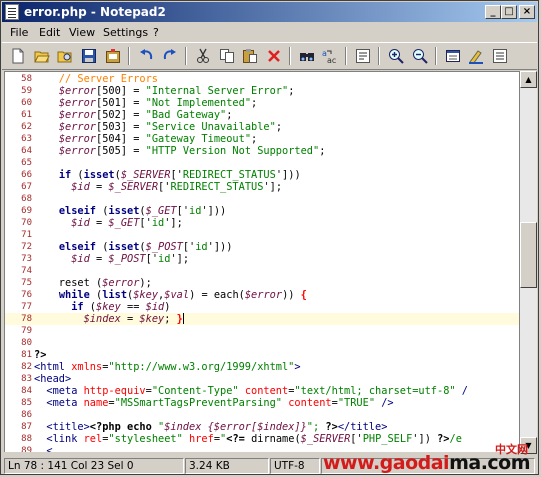 This screenshot has height=477, width=541. What do you see at coordinates (310, 403) in the screenshot?
I see `code-token: content` at bounding box center [310, 403].